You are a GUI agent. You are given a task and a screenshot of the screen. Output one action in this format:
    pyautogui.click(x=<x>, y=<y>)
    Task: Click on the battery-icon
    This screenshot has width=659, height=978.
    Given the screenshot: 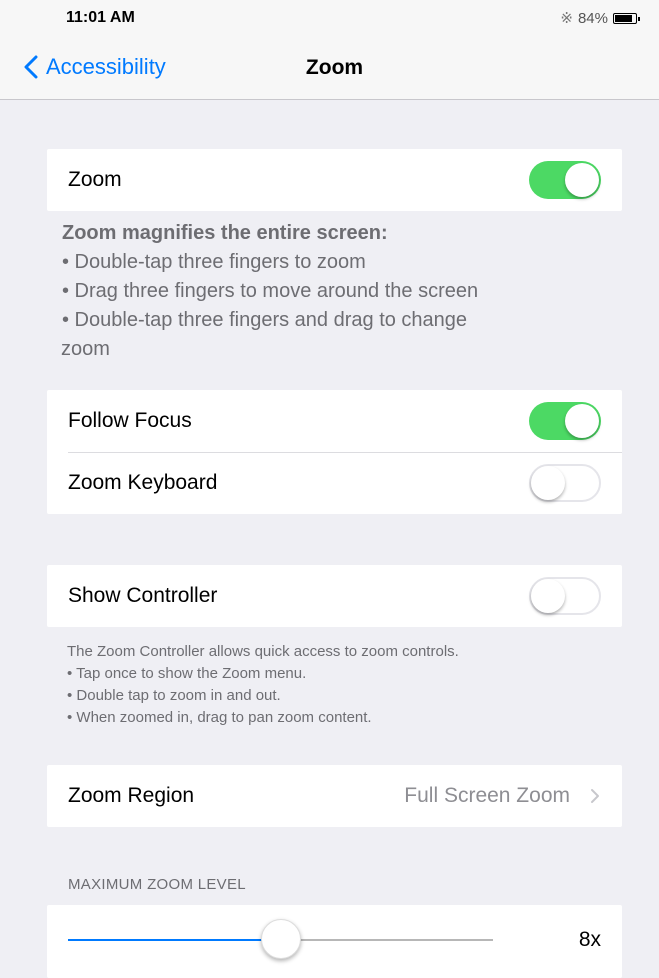 What is the action you would take?
    pyautogui.click(x=626, y=18)
    